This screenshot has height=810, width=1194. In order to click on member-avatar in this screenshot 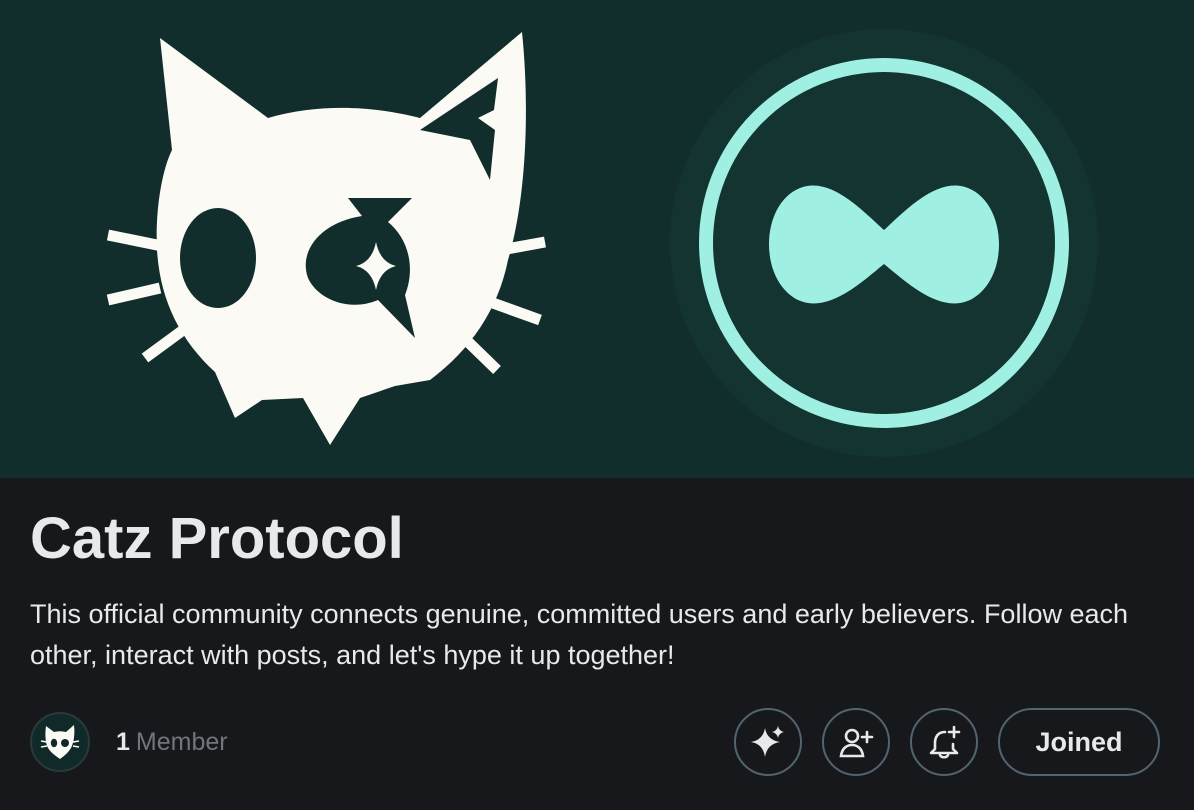, I will do `click(60, 742)`.